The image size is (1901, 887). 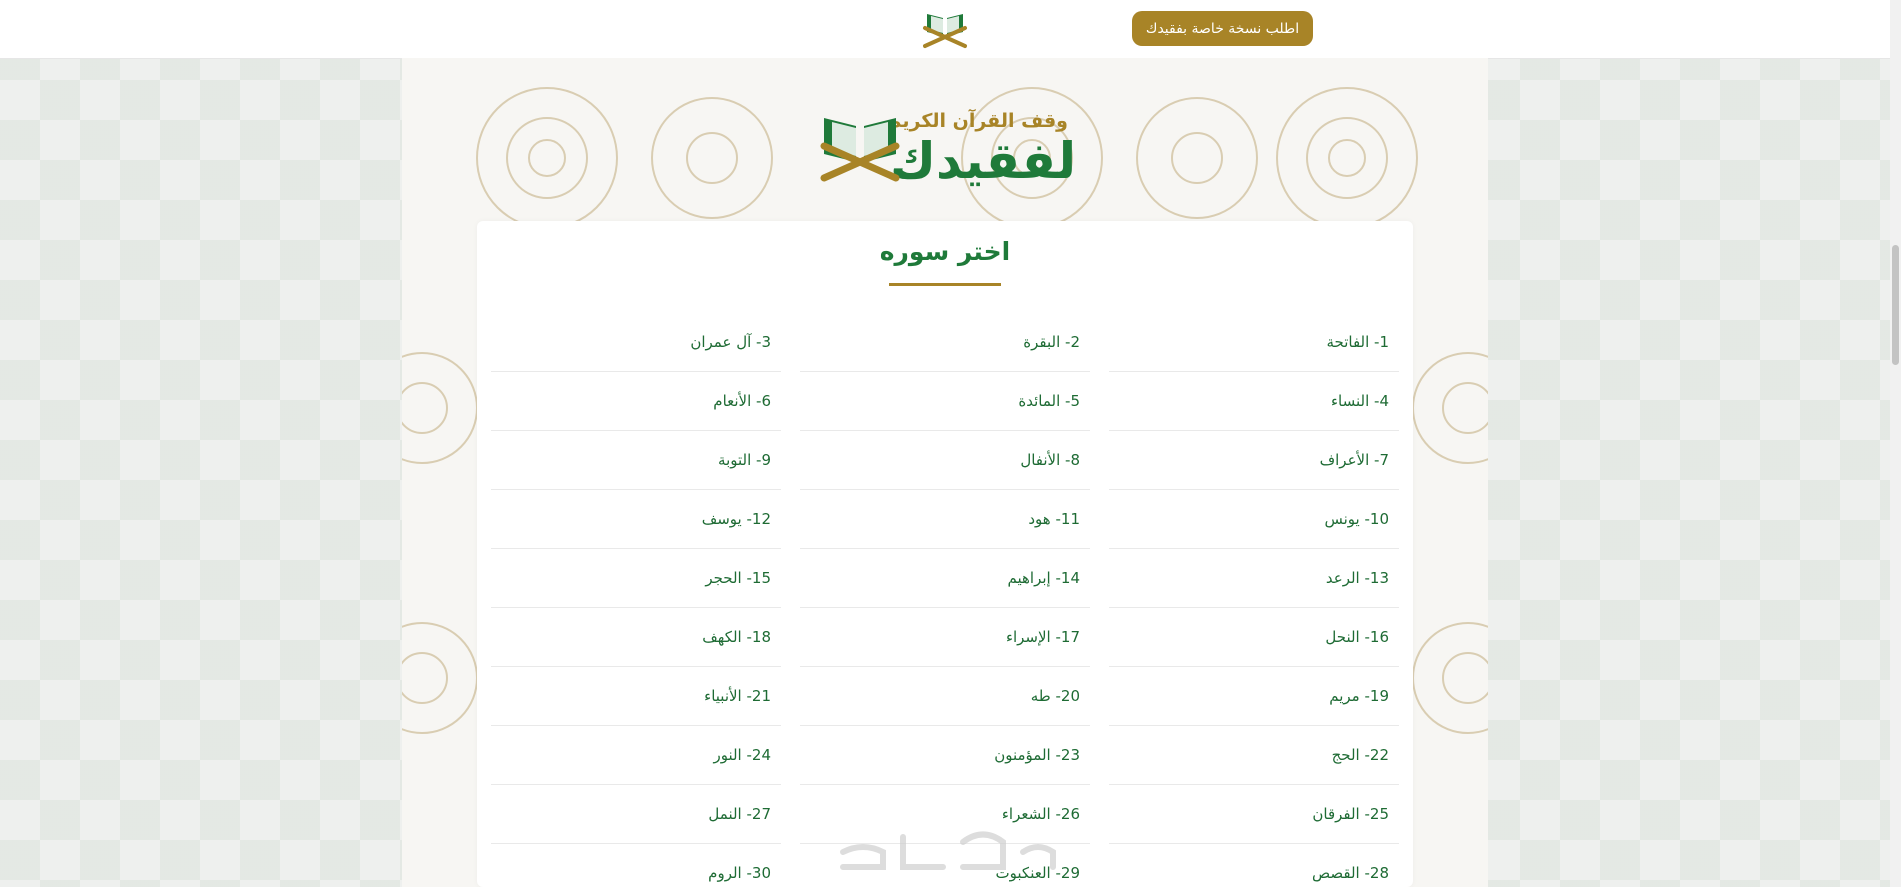 What do you see at coordinates (636, 519) in the screenshot?
I see `surah-item: 12- يوسف` at bounding box center [636, 519].